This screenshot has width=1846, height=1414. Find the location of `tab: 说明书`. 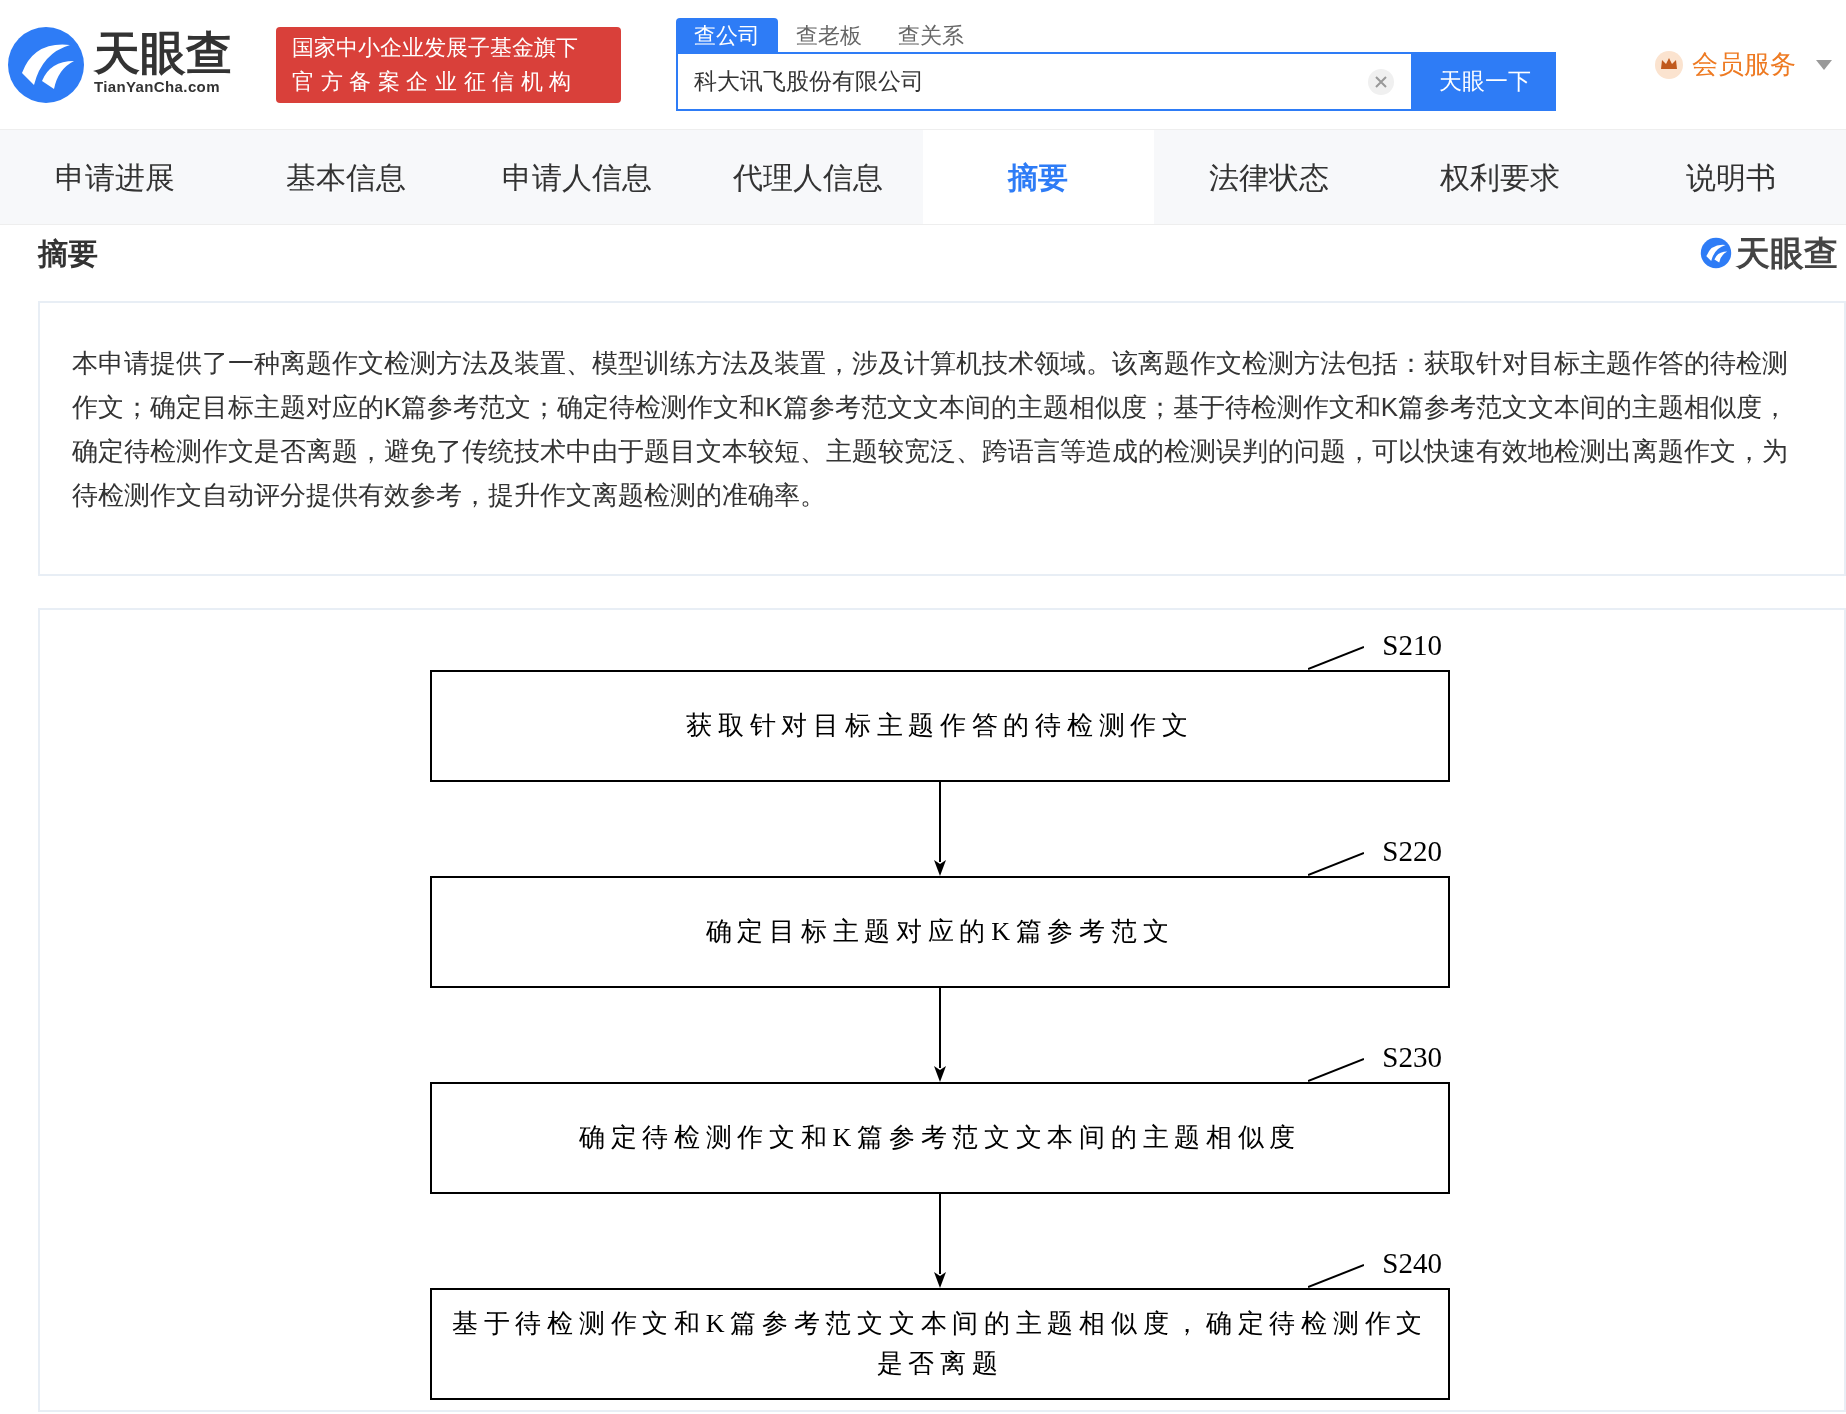

tab: 说明书 is located at coordinates (1730, 177).